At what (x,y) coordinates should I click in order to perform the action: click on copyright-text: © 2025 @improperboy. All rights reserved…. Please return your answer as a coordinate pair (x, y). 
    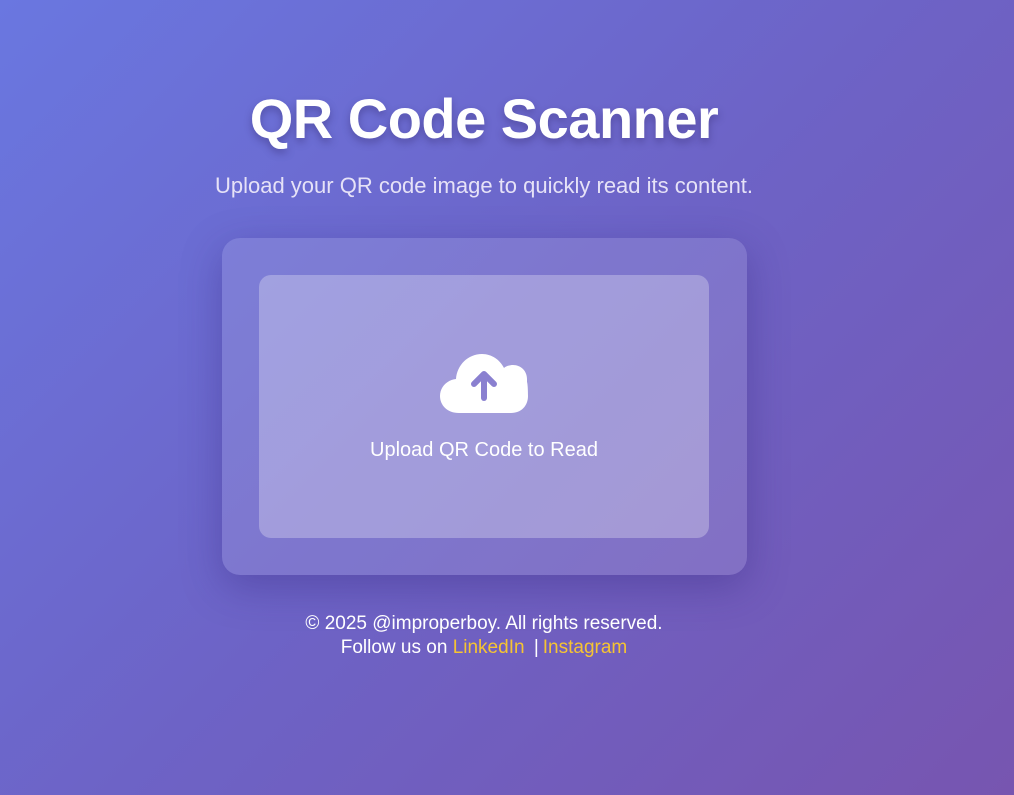
    Looking at the image, I should click on (484, 623).